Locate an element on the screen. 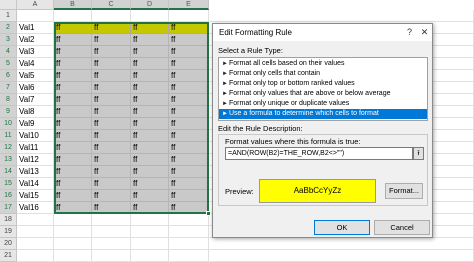  select-all-corner is located at coordinates (8, 5).